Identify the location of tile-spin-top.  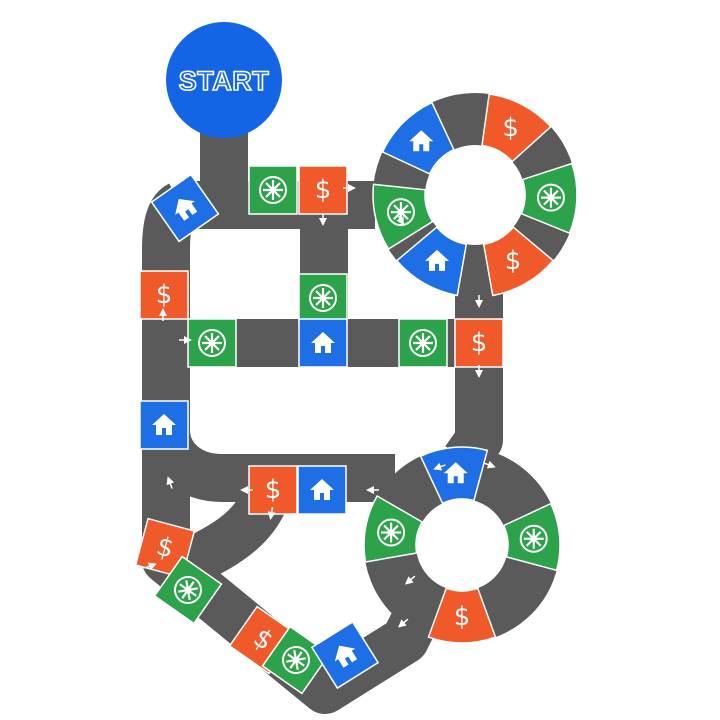
(273, 190).